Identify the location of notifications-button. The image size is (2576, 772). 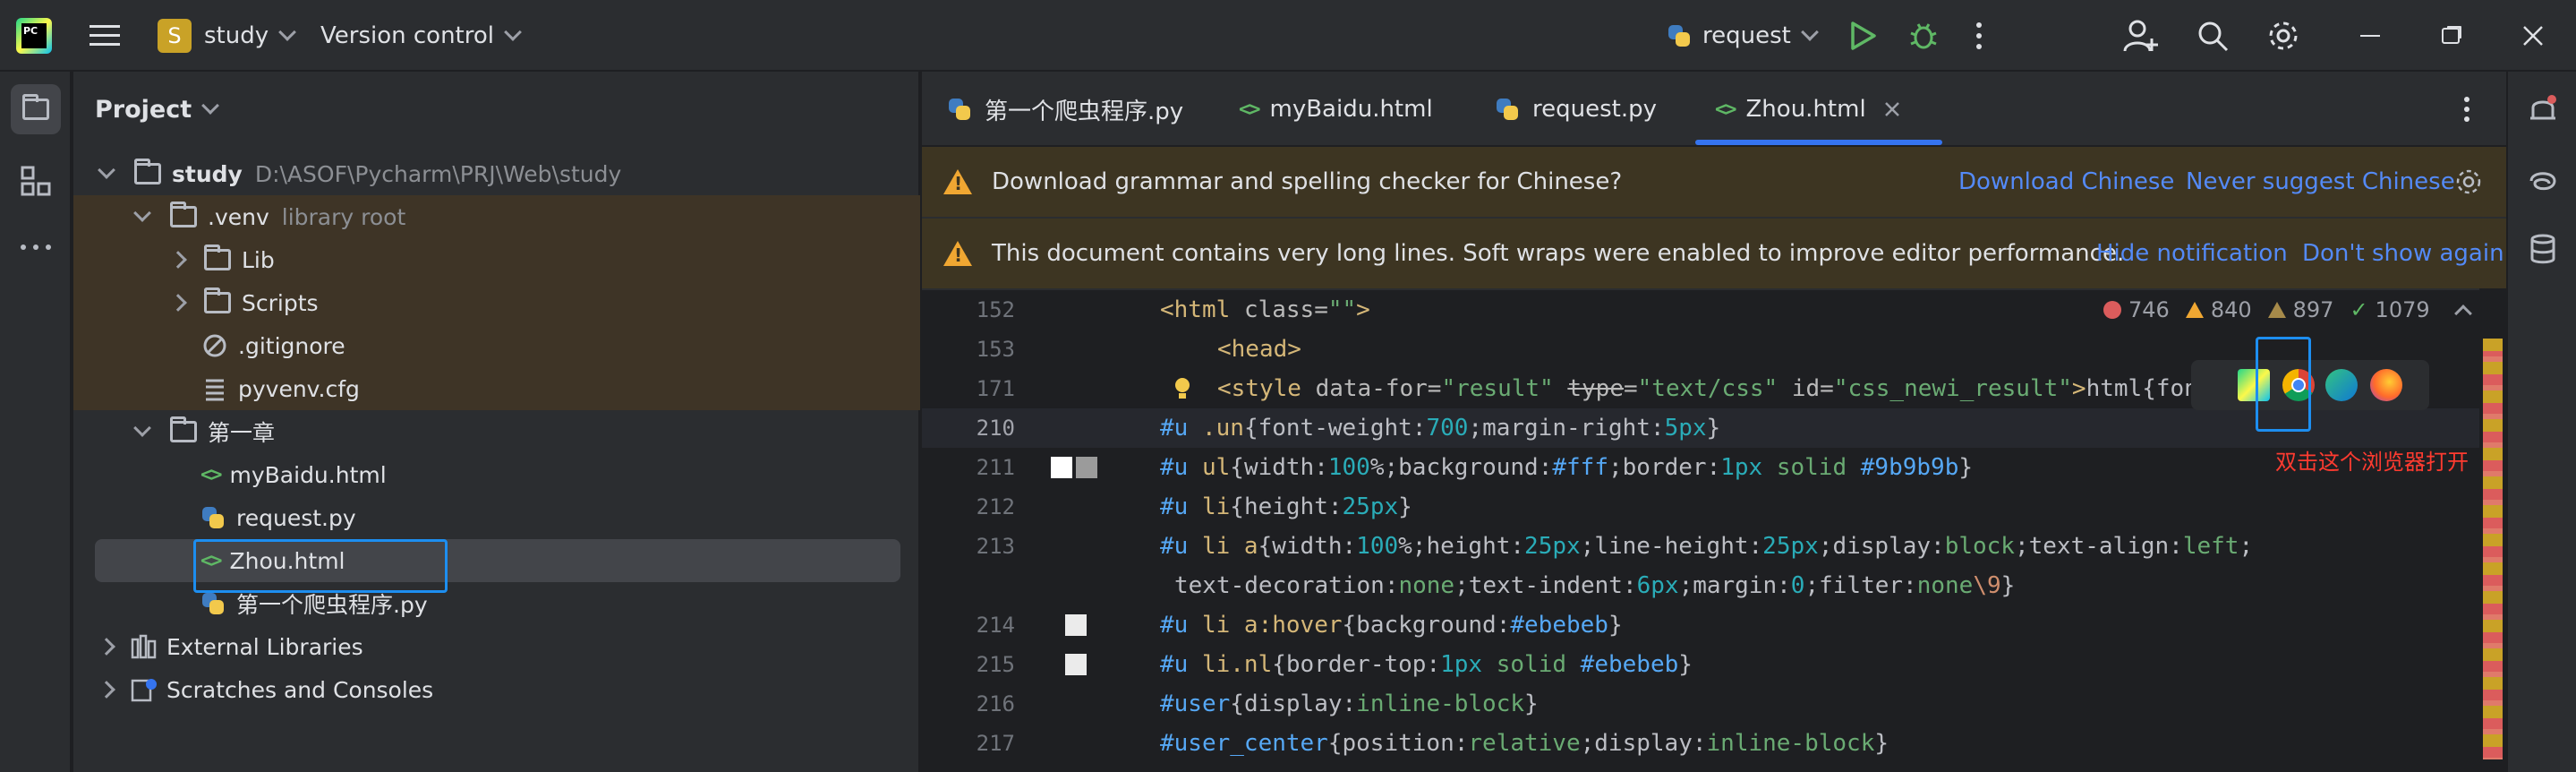
(2543, 109).